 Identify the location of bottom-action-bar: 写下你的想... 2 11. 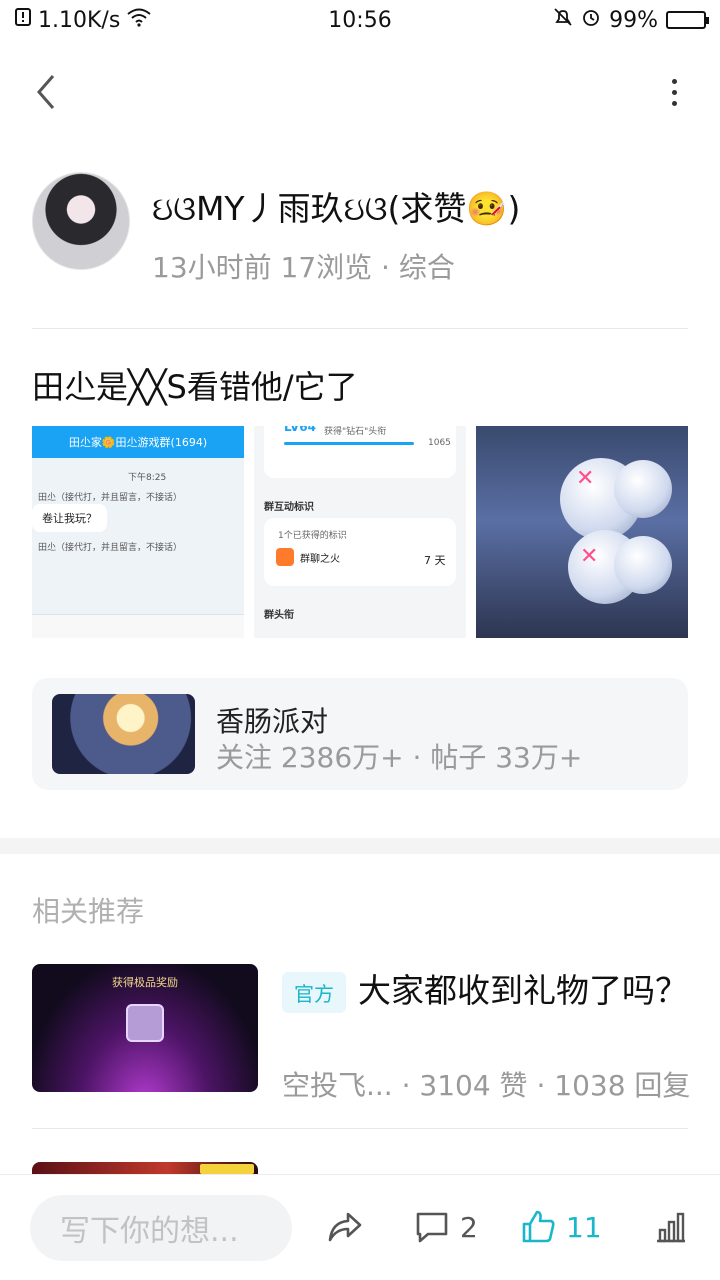
(360, 1227).